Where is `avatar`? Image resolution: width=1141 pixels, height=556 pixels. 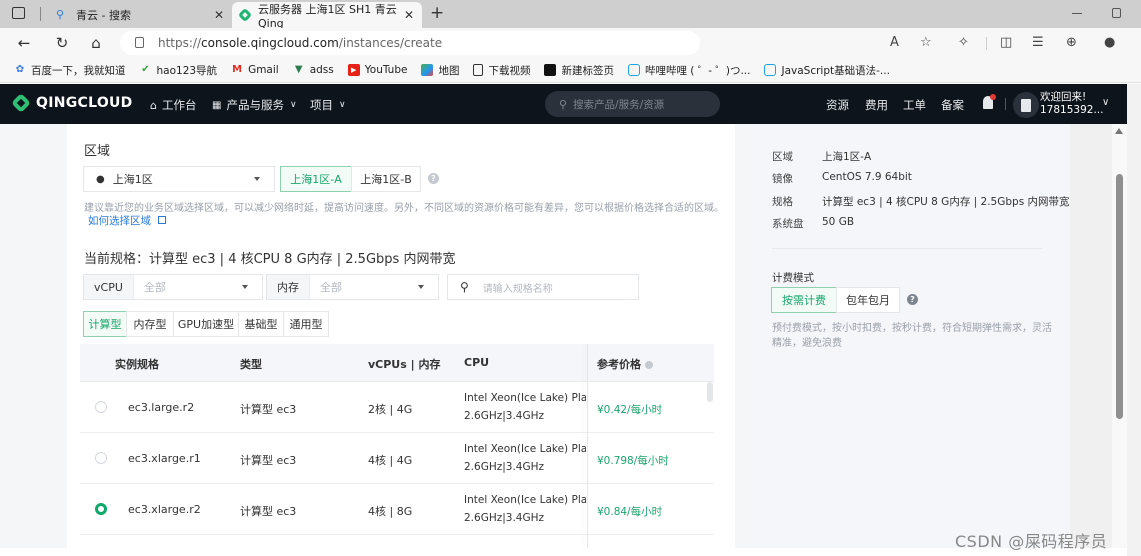
avatar is located at coordinates (1026, 105).